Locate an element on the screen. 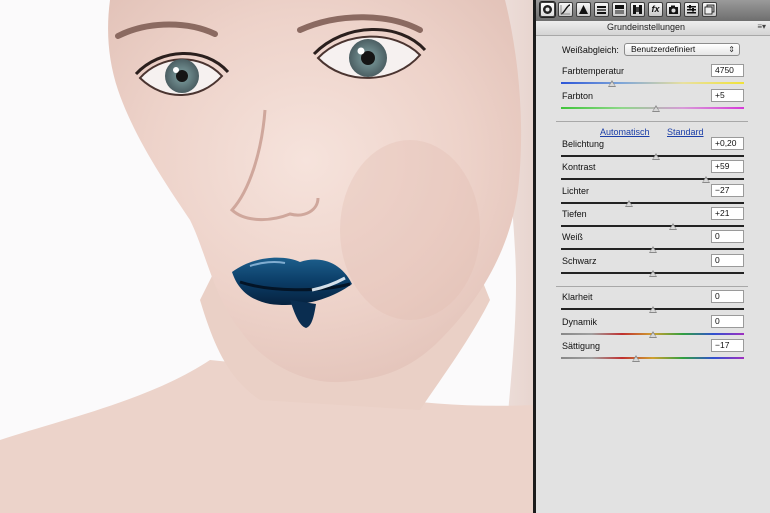 The image size is (770, 513). slider-label-9: Dynamik is located at coordinates (580, 322).